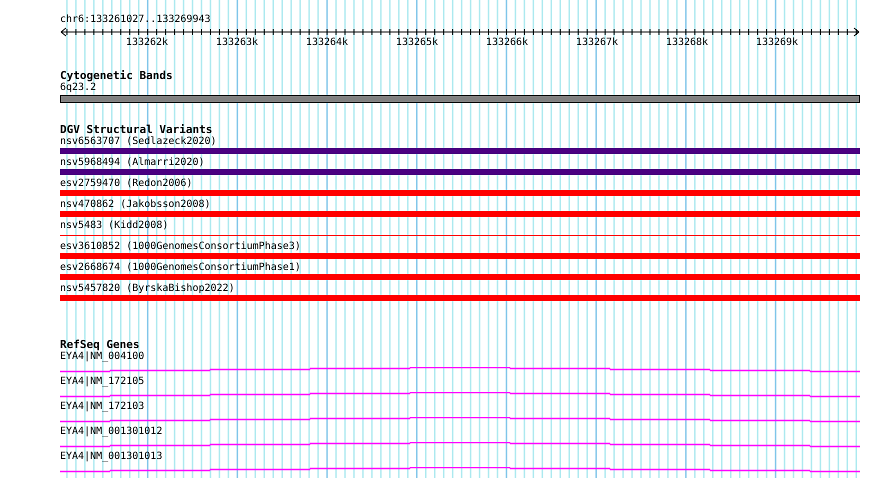 This screenshot has width=890, height=478. I want to click on variant-label: nsv6563707 (Sedlazeck2020), so click(139, 142).